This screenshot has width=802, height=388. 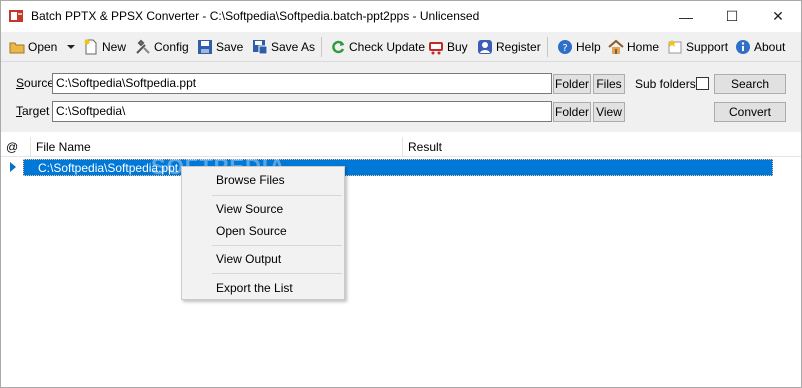 What do you see at coordinates (43, 47) in the screenshot?
I see `open-label: Open` at bounding box center [43, 47].